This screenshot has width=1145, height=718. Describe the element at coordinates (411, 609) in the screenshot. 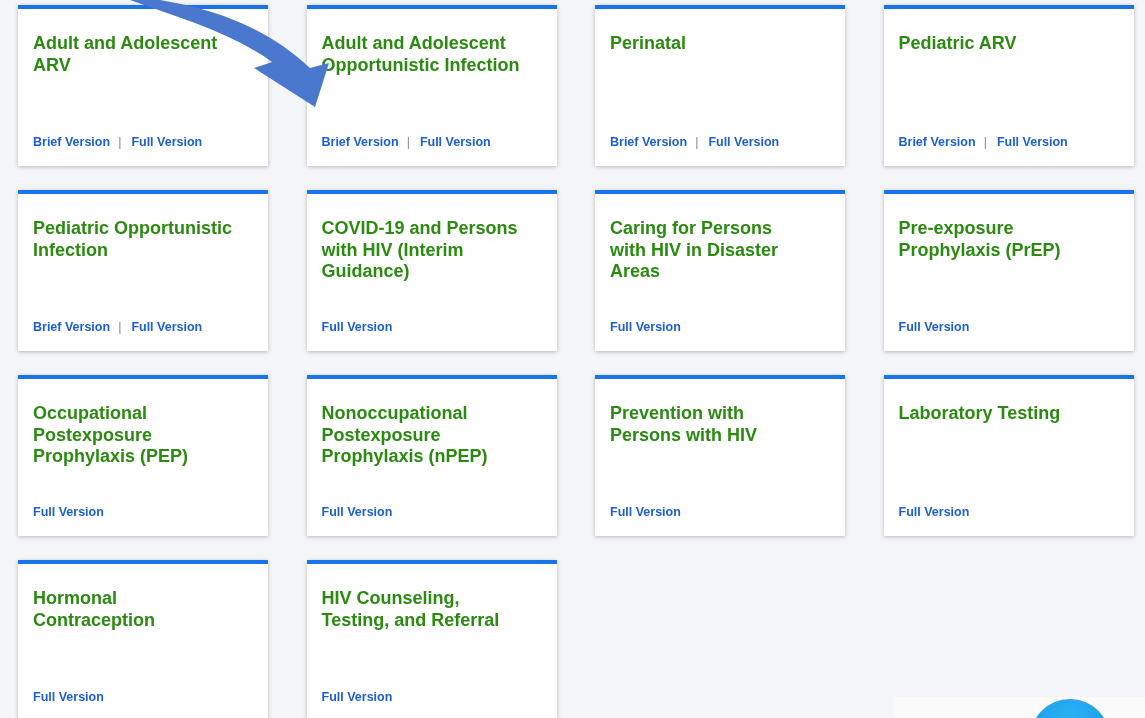

I see `card-title: HIV Counseling, Testing, and Referral` at that location.